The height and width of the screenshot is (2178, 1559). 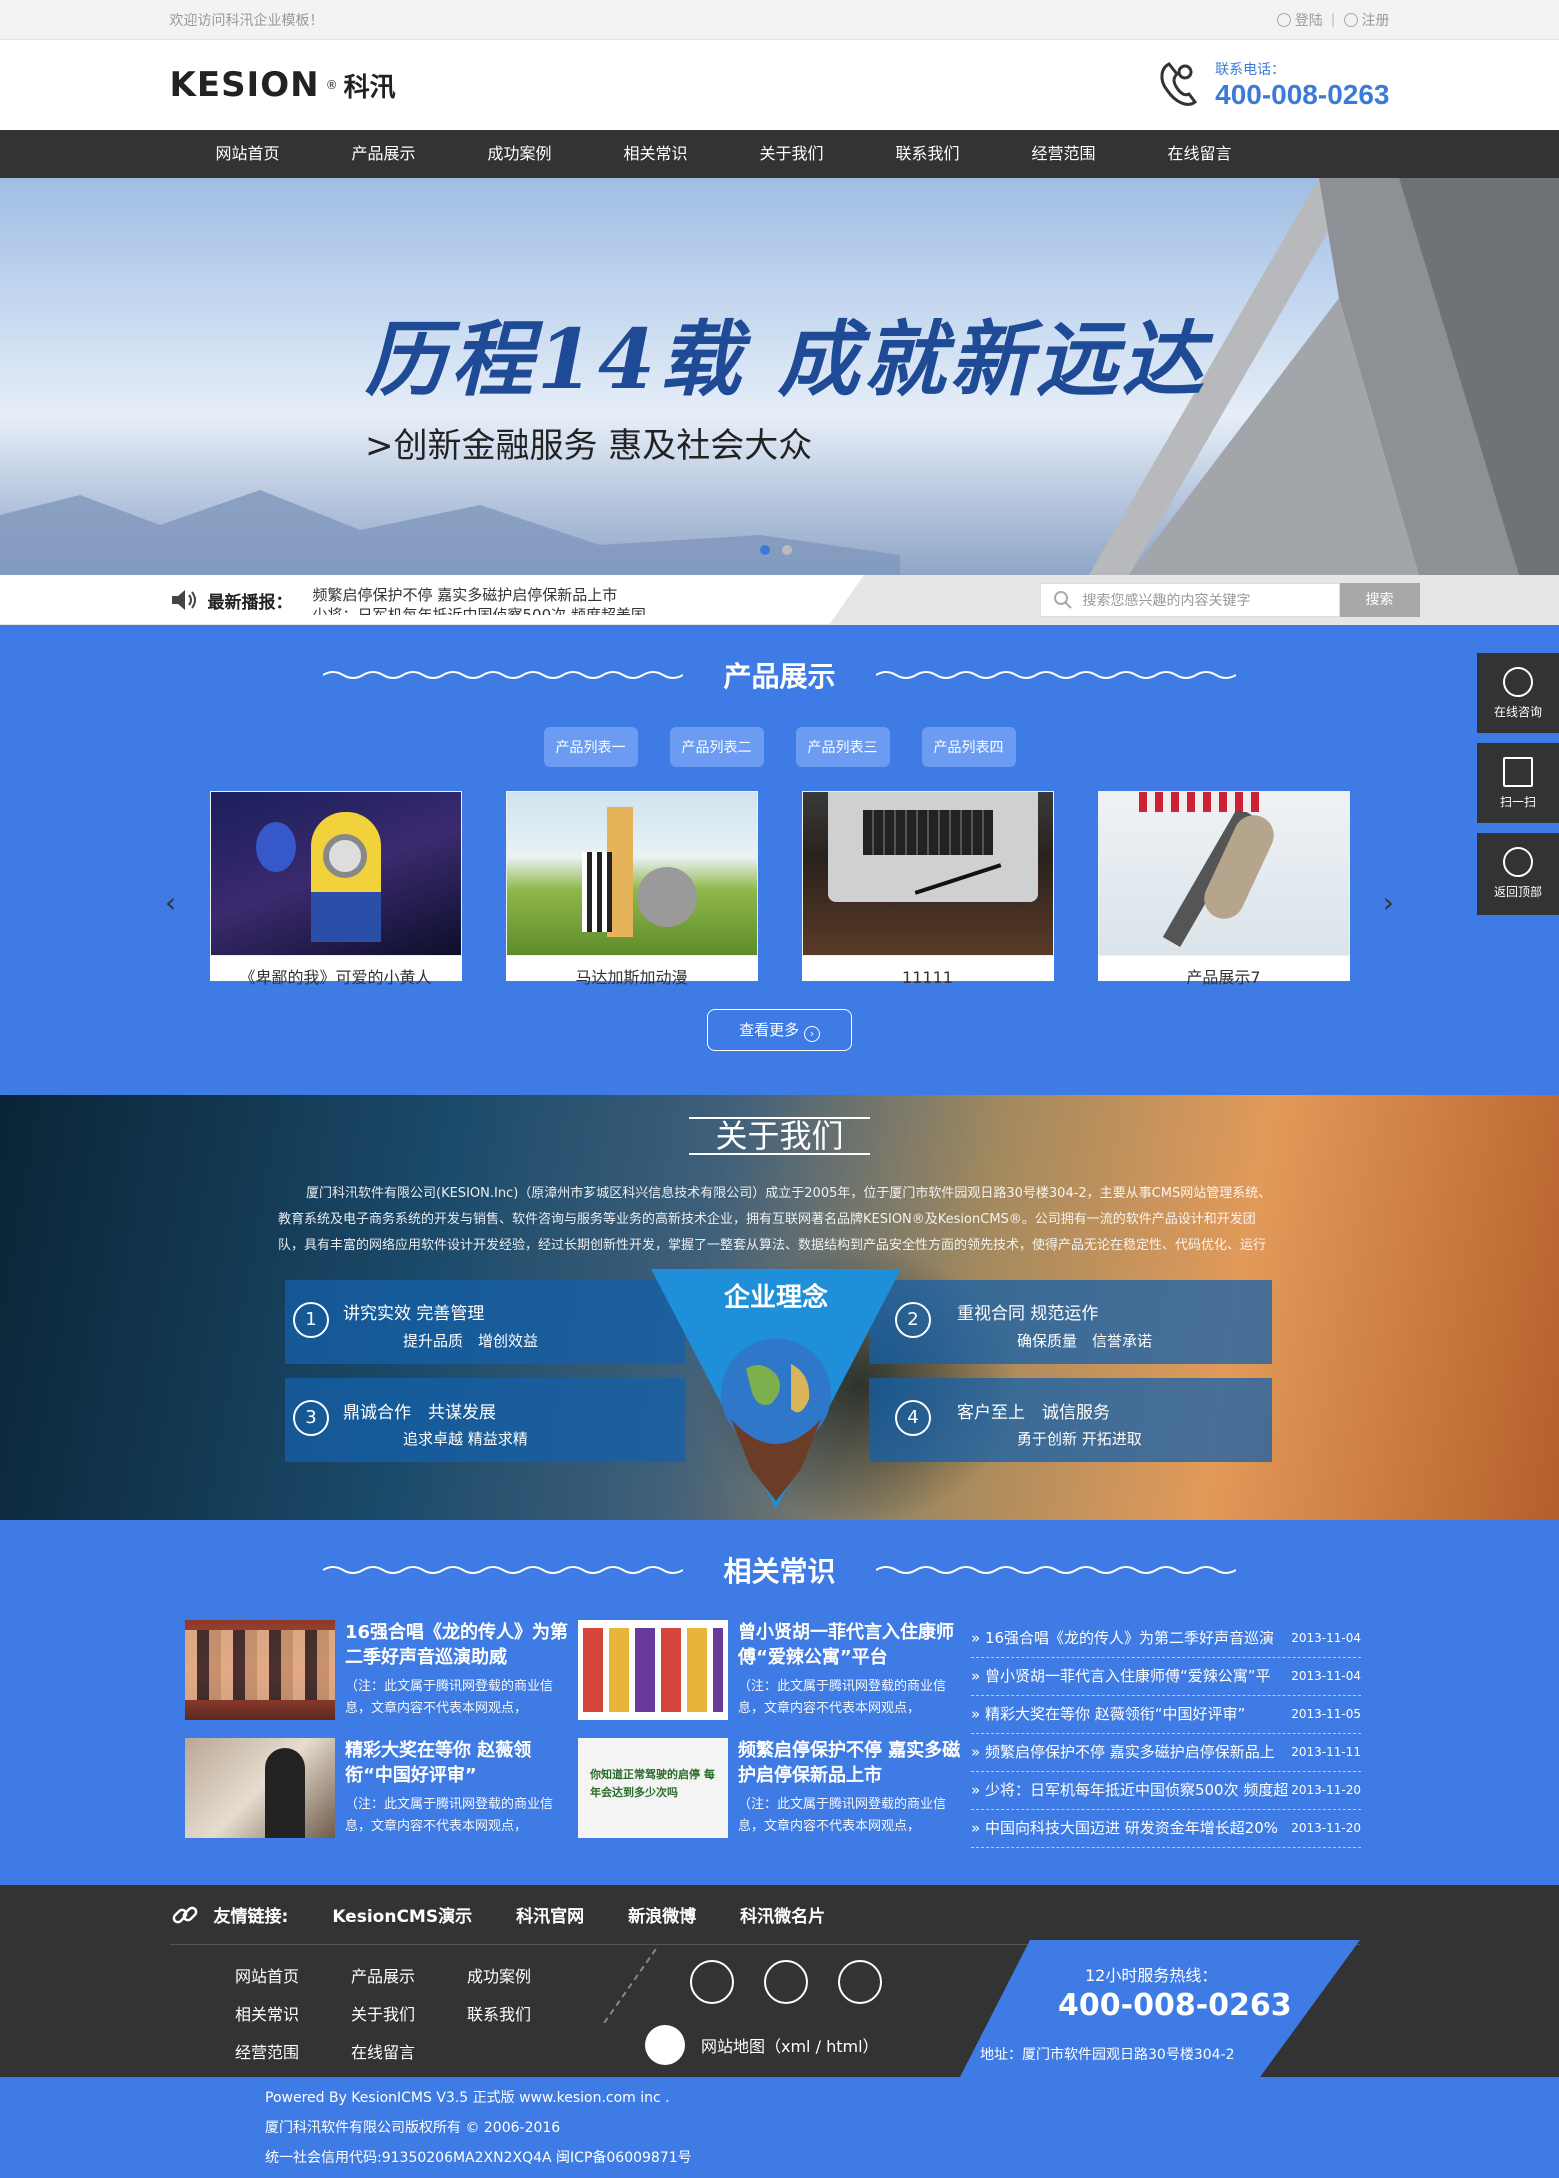 What do you see at coordinates (1326, 1638) in the screenshot?
I see `news-date: 2013-11-04` at bounding box center [1326, 1638].